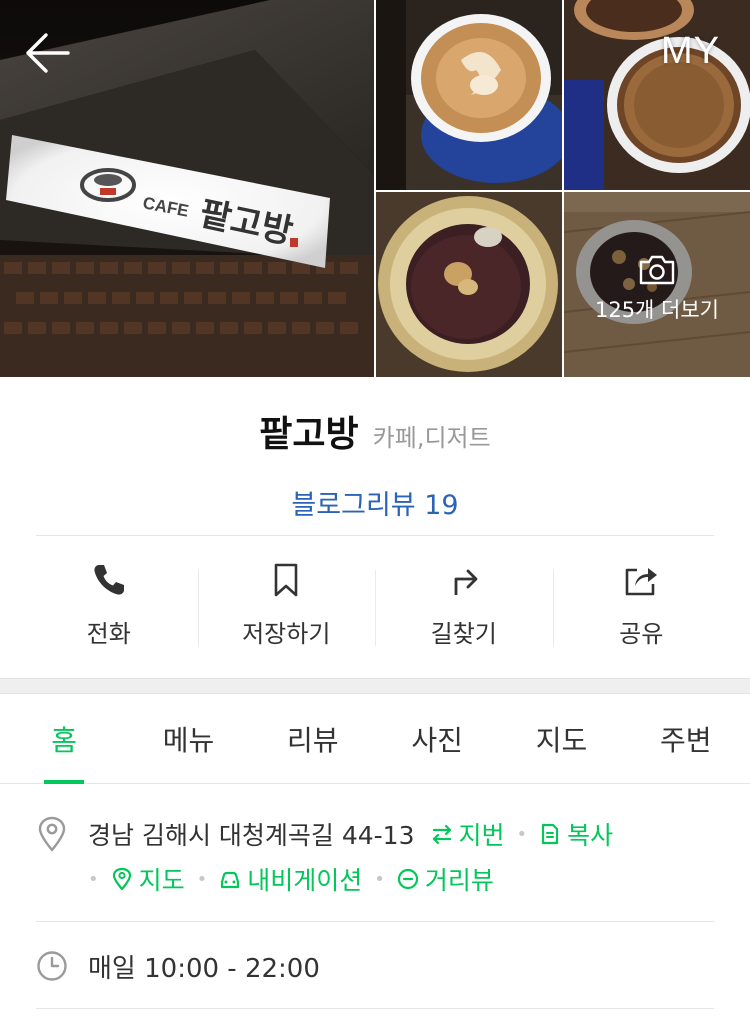 This screenshot has width=750, height=1028. Describe the element at coordinates (561, 738) in the screenshot. I see `tab-map: 지도` at that location.